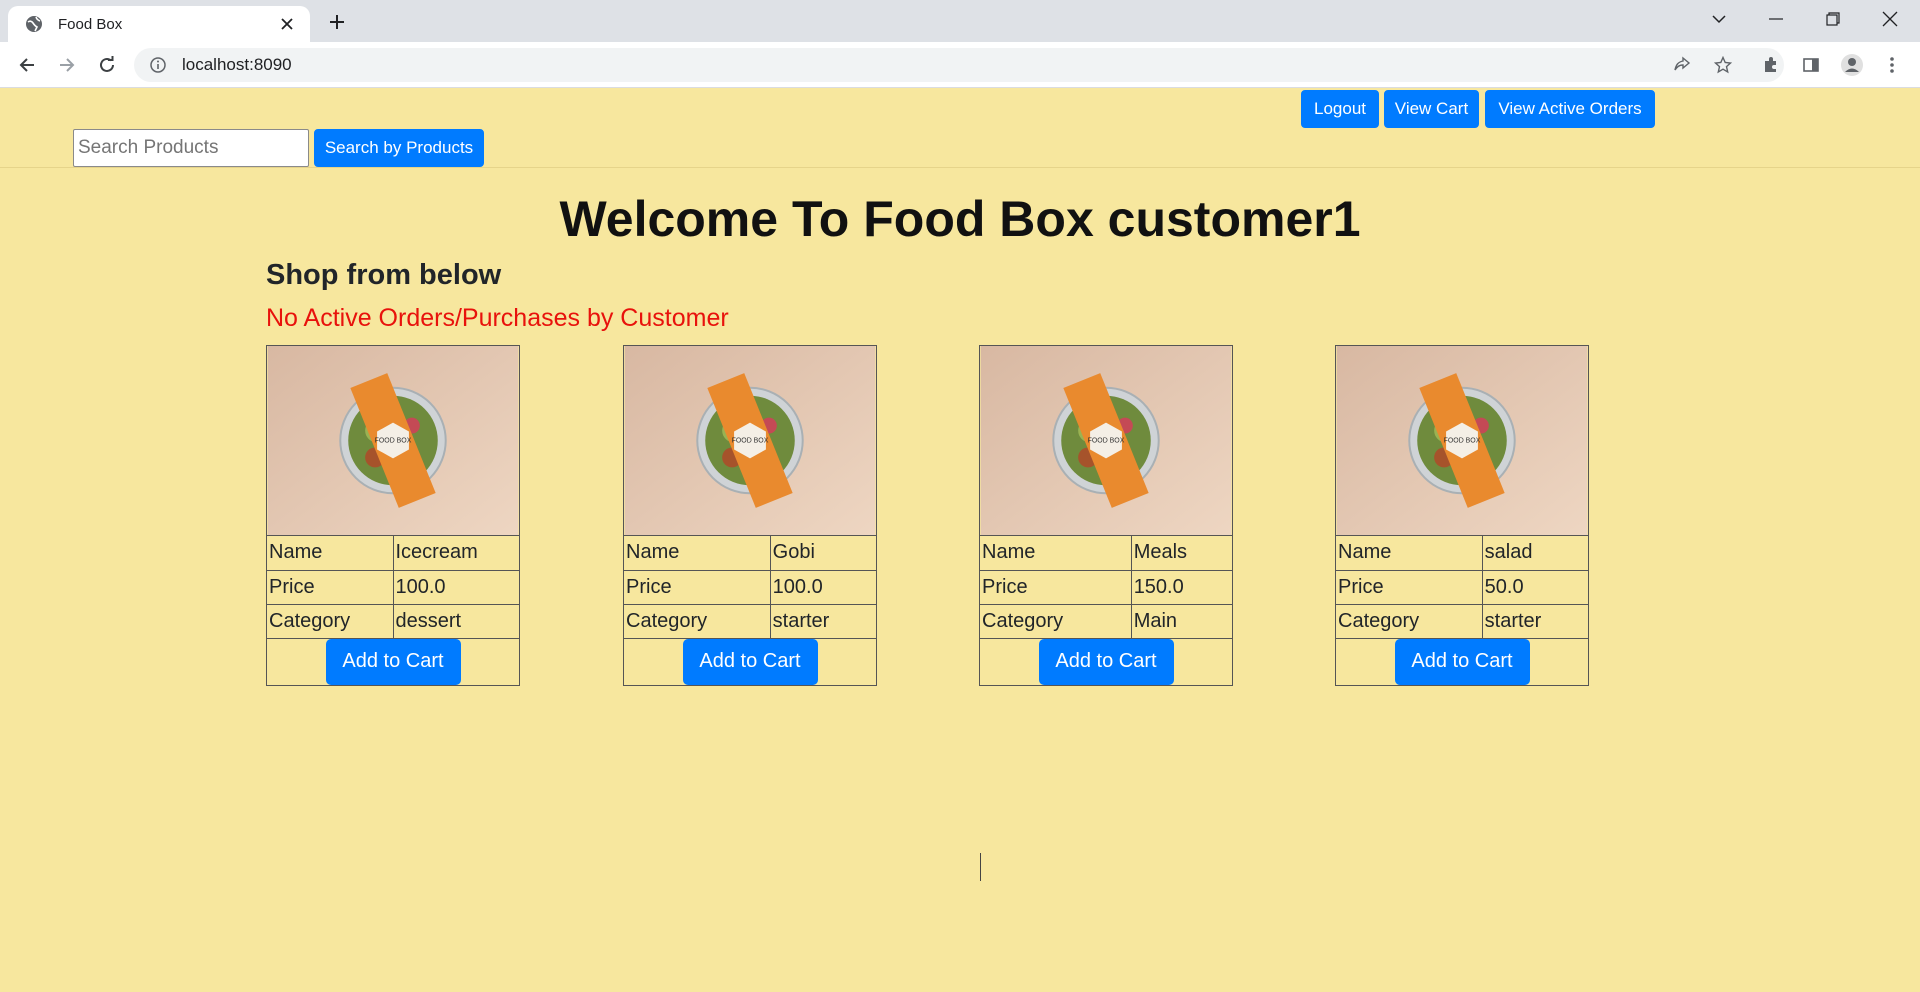  What do you see at coordinates (1811, 65) in the screenshot?
I see `side-panel-icon` at bounding box center [1811, 65].